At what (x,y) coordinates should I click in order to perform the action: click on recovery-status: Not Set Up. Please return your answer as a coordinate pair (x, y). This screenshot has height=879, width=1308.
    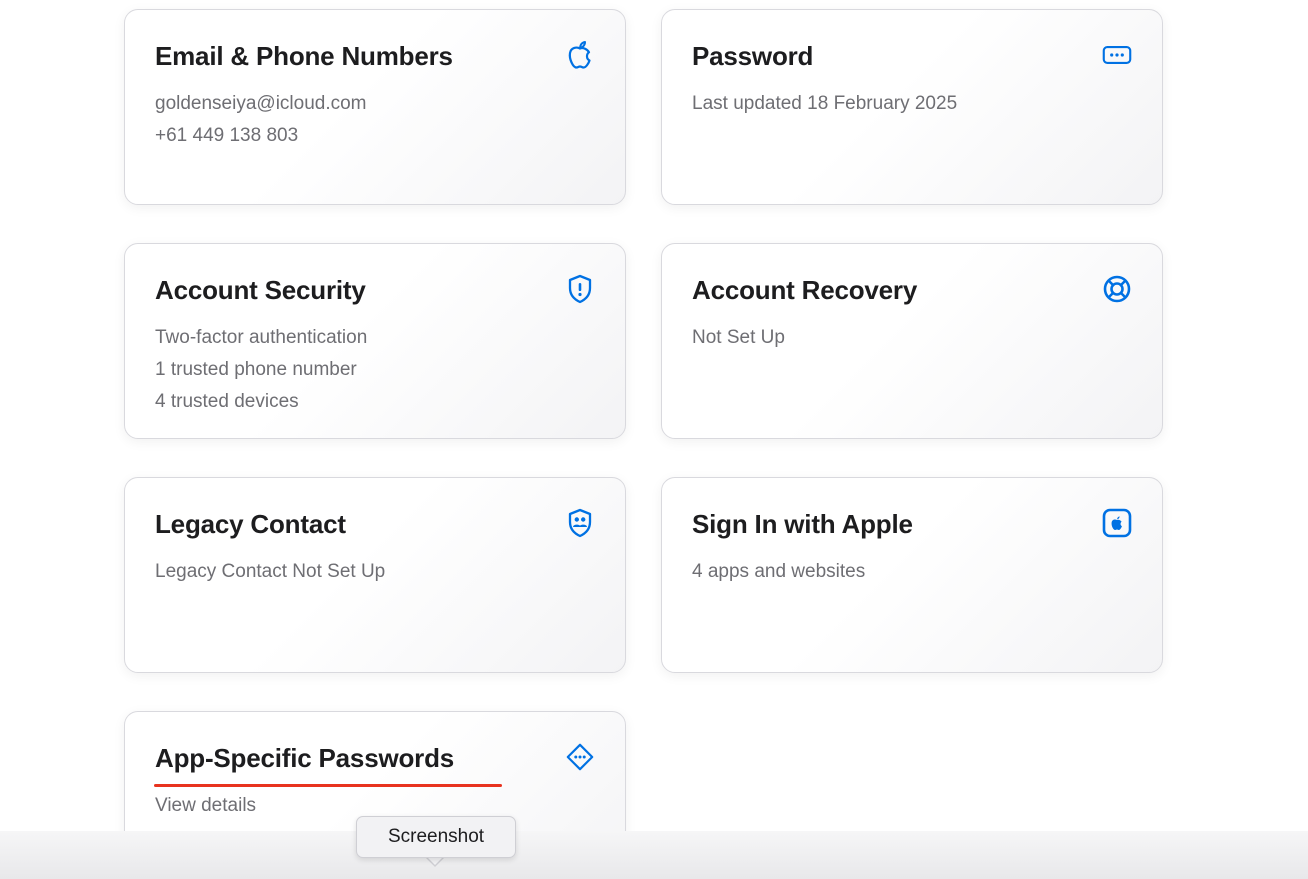
    Looking at the image, I should click on (738, 337).